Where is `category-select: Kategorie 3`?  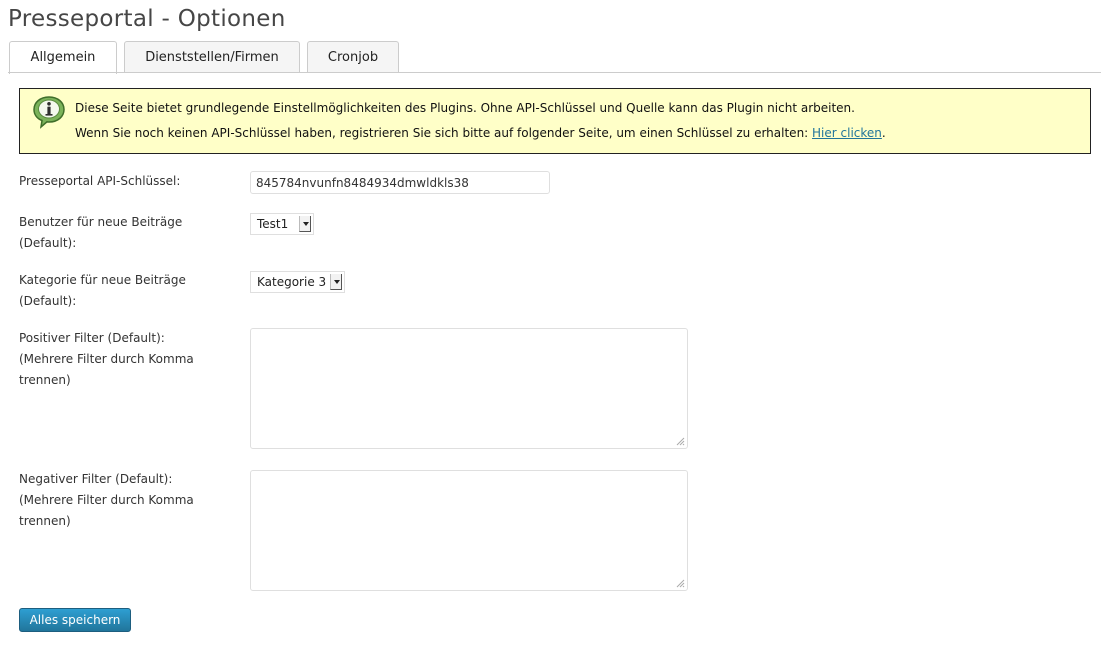 category-select: Kategorie 3 is located at coordinates (297, 282).